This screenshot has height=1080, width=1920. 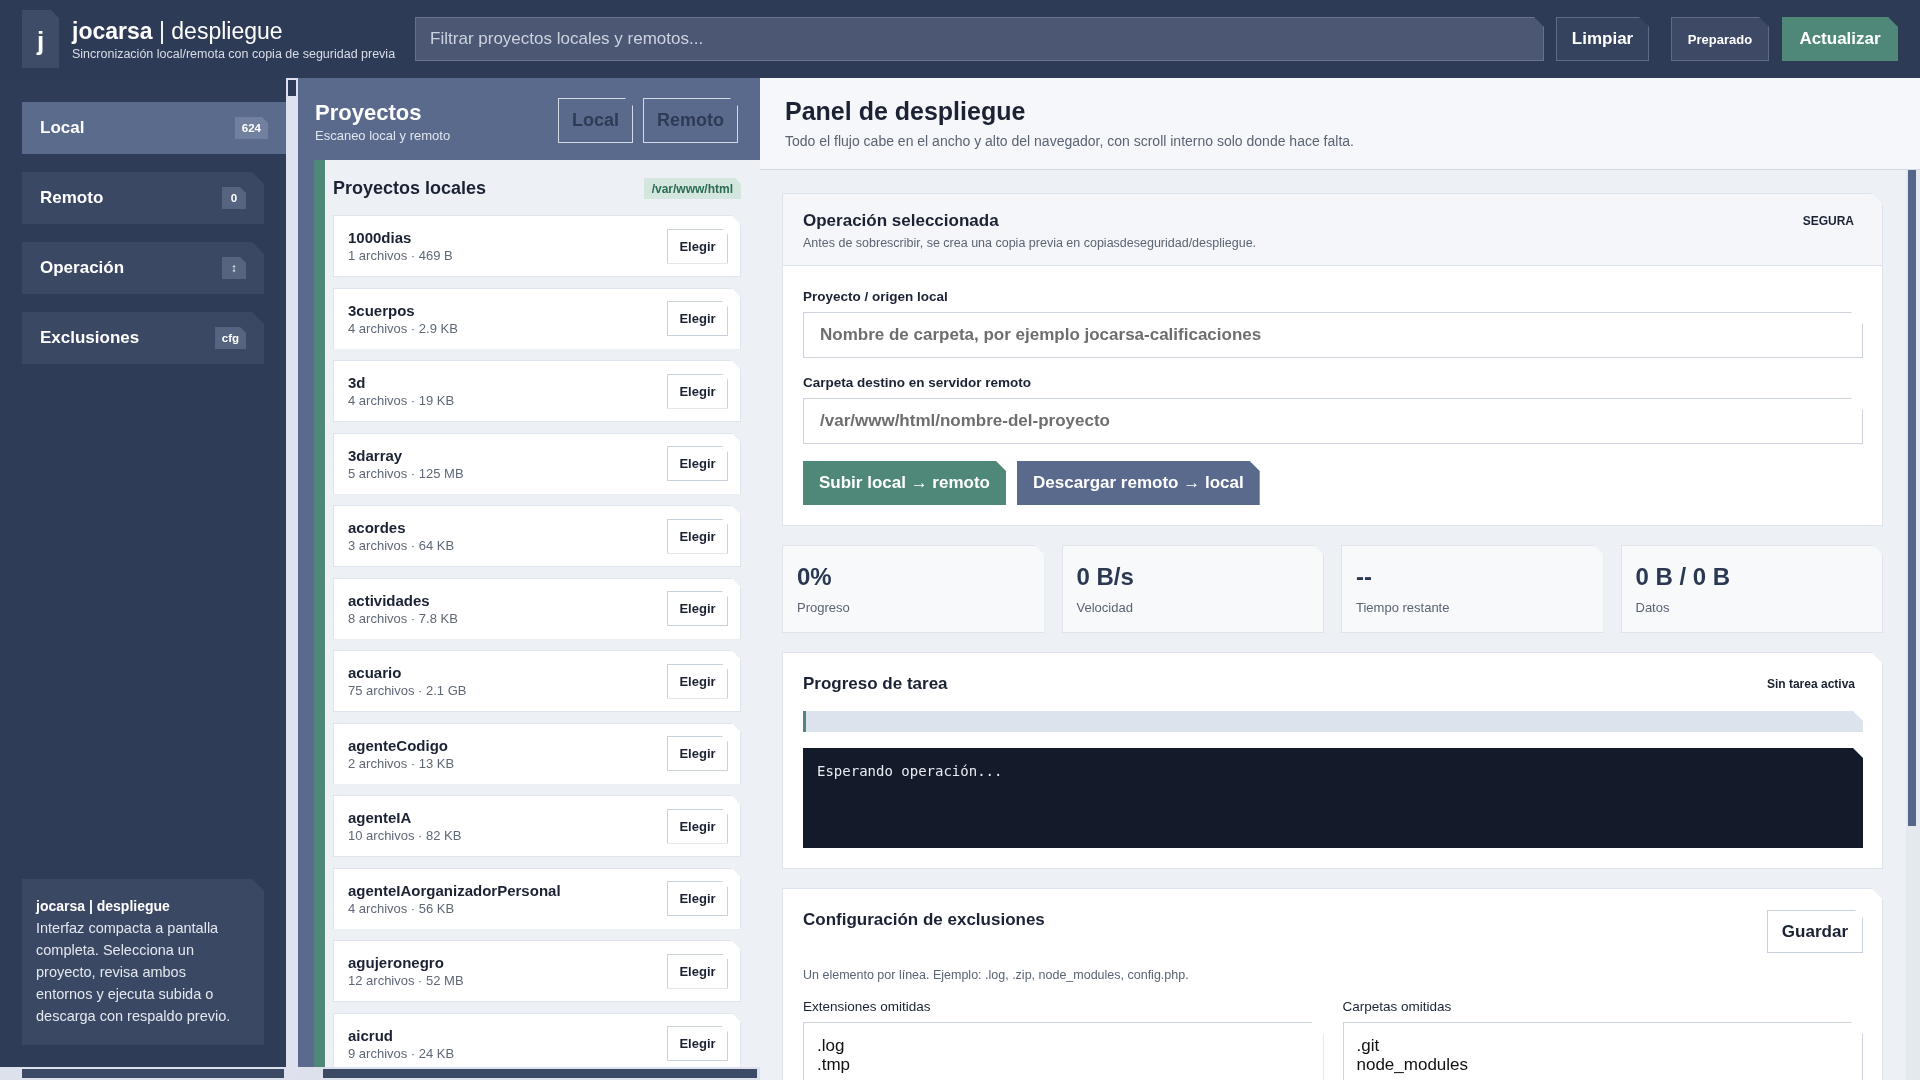 What do you see at coordinates (371, 1035) in the screenshot?
I see `project-name: aicrud` at bounding box center [371, 1035].